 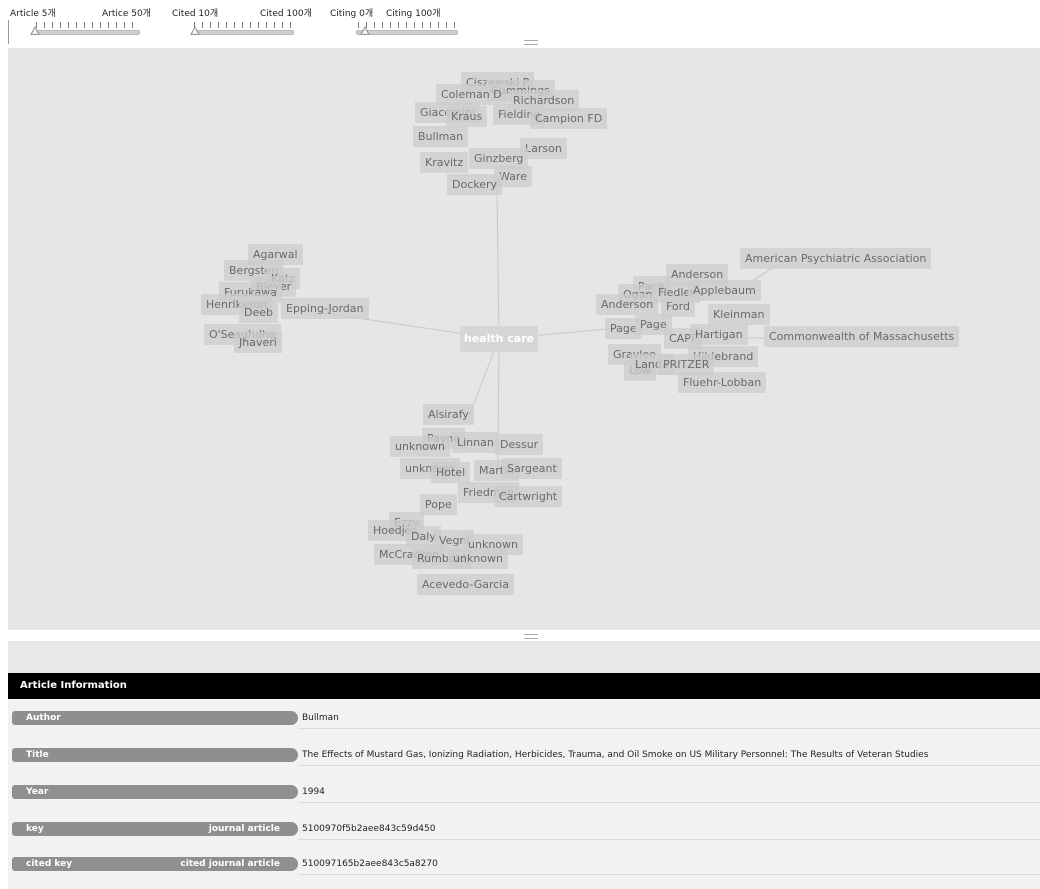 What do you see at coordinates (352, 14) in the screenshot?
I see `citing-min-label: Citing 0개` at bounding box center [352, 14].